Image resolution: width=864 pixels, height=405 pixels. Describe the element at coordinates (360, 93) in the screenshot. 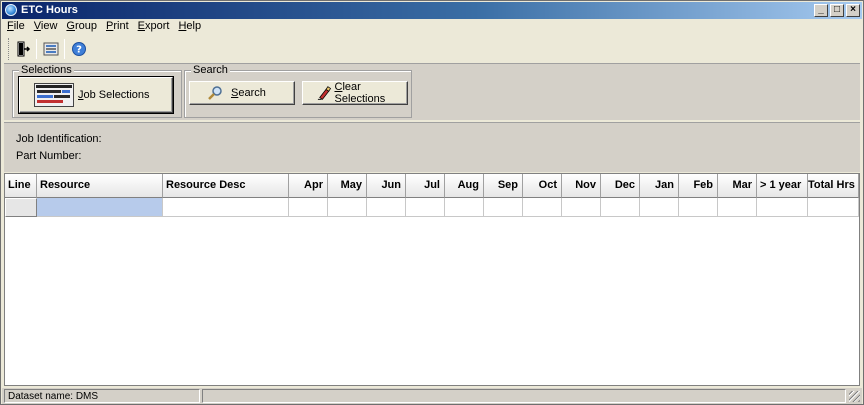

I see `clear-selections-label: Clear Selections` at that location.